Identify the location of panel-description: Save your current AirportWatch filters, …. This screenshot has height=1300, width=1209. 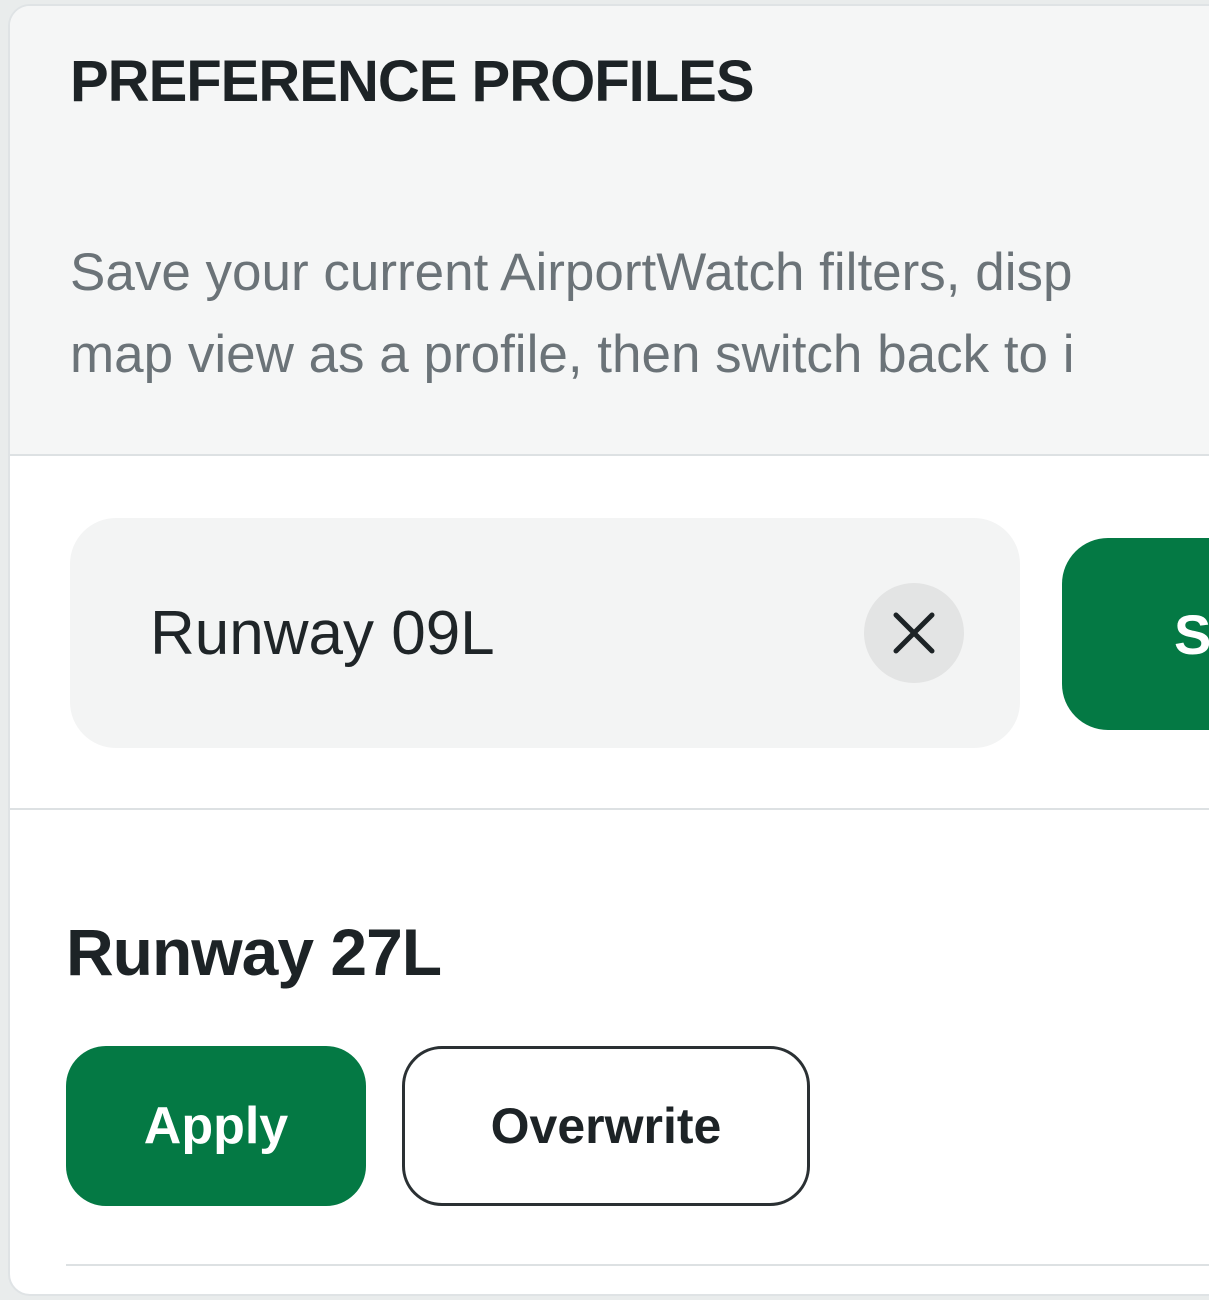
(639, 314).